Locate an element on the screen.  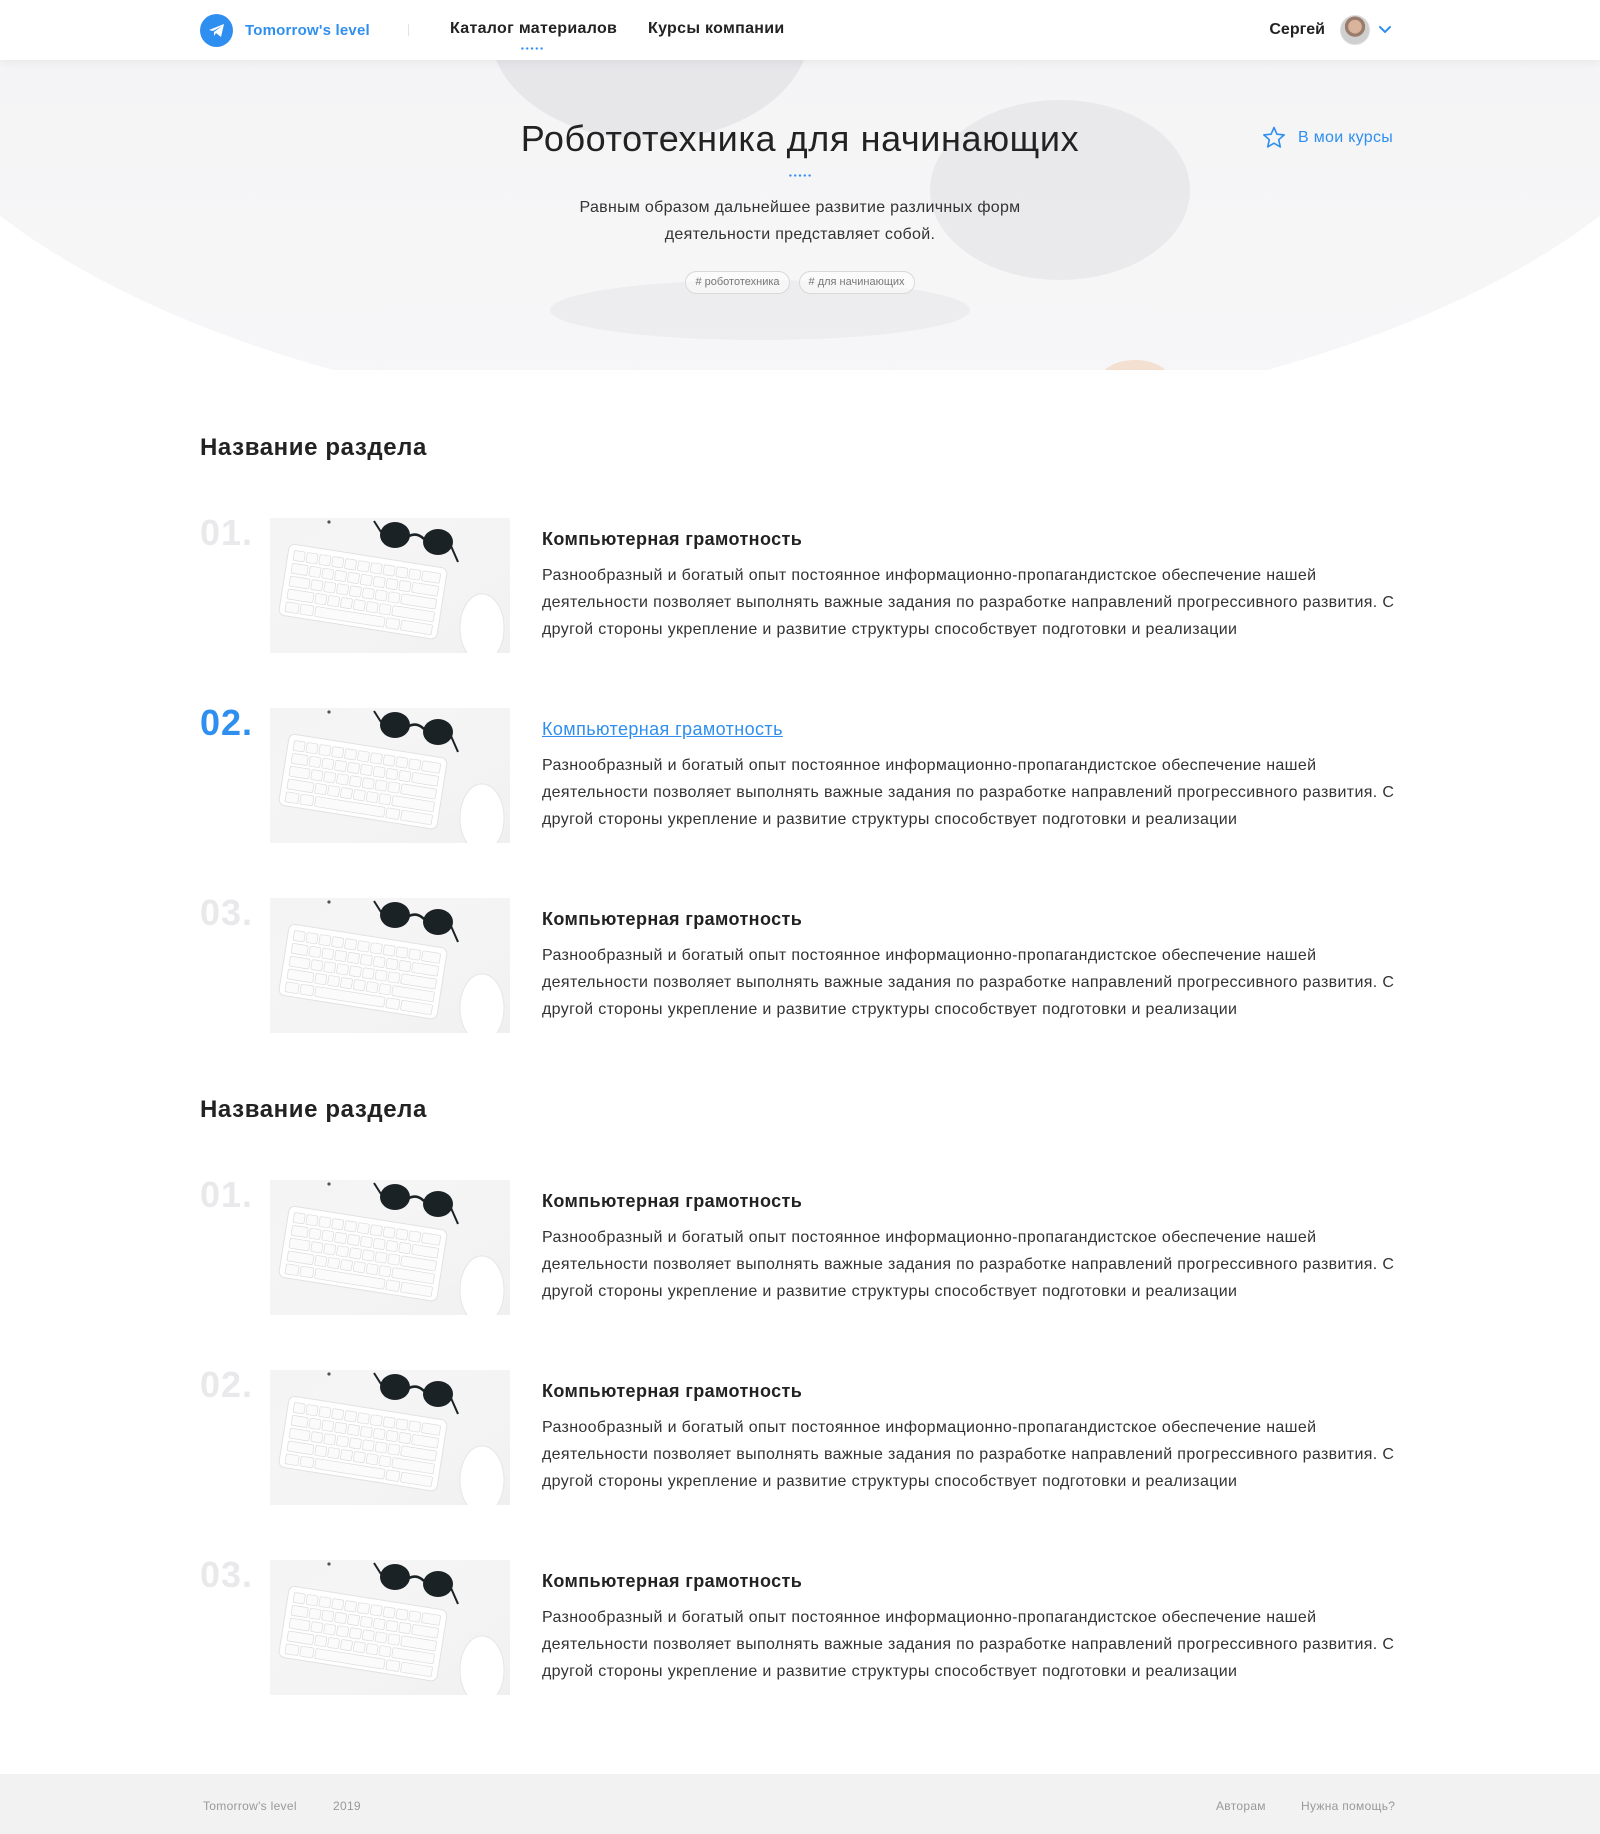
logo-text: Tomorrow's level is located at coordinates (307, 30).